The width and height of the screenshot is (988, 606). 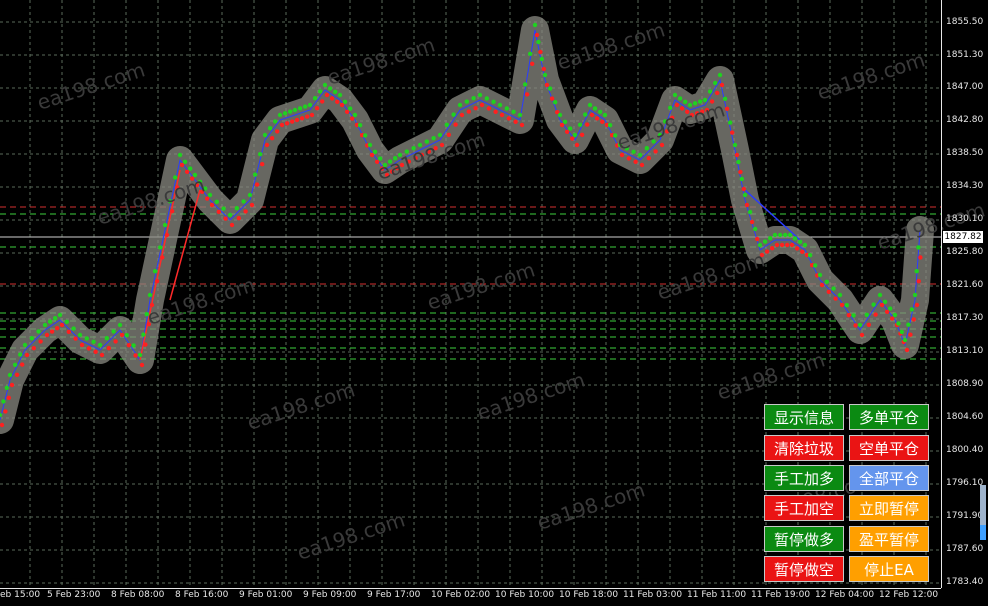 What do you see at coordinates (909, 595) in the screenshot?
I see `time-tick: 12 Feb 12:00` at bounding box center [909, 595].